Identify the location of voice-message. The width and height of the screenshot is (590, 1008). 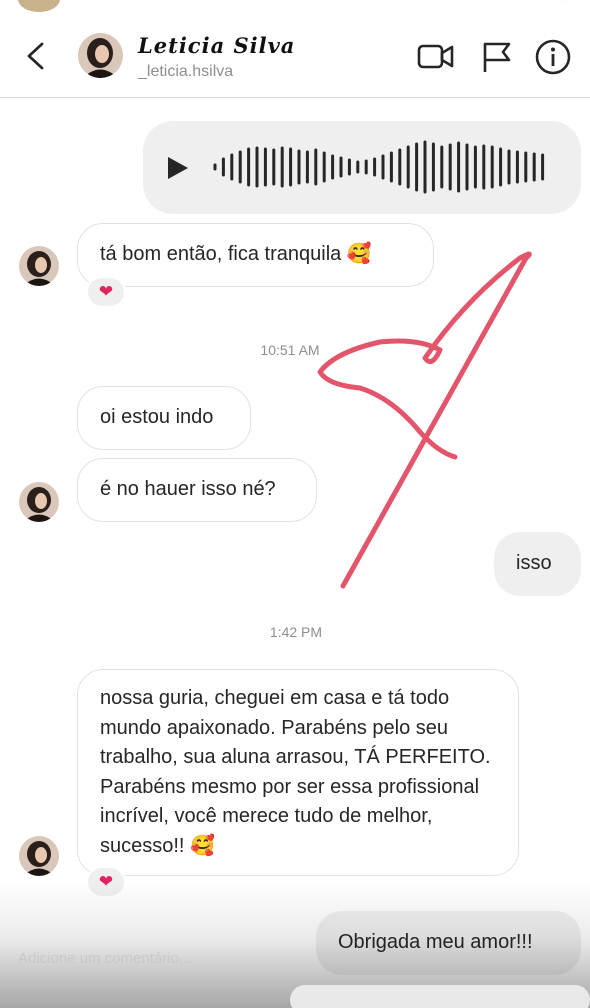
(362, 167).